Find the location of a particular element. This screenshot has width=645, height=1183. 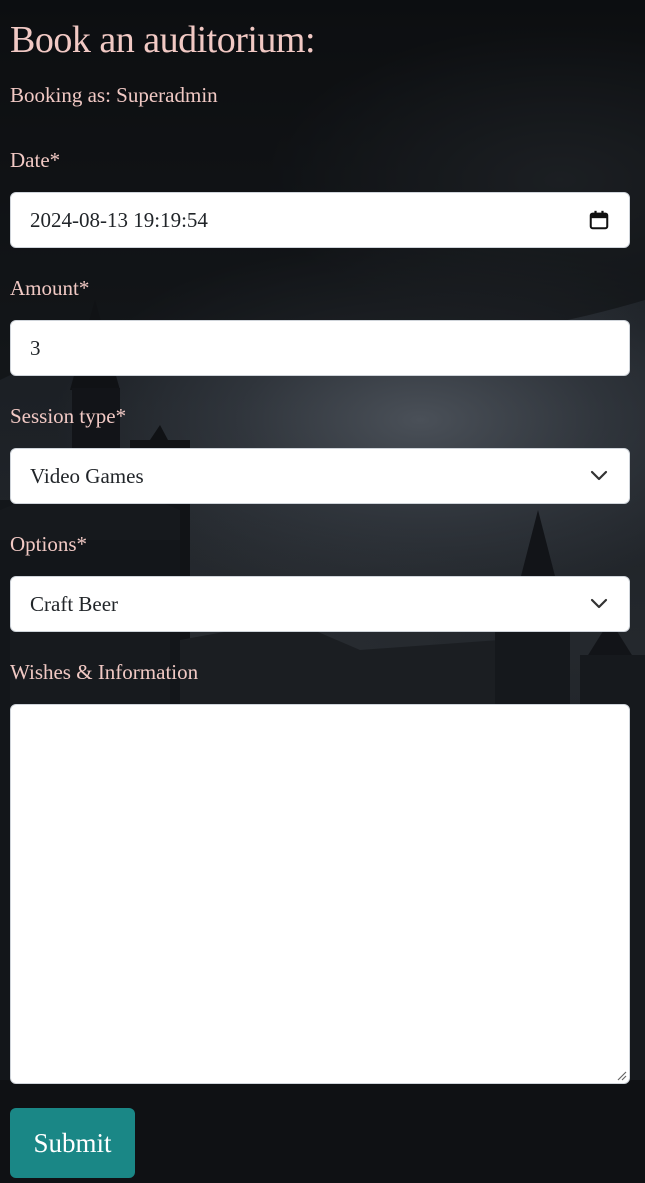

page-title: Book an auditorium: is located at coordinates (163, 40).